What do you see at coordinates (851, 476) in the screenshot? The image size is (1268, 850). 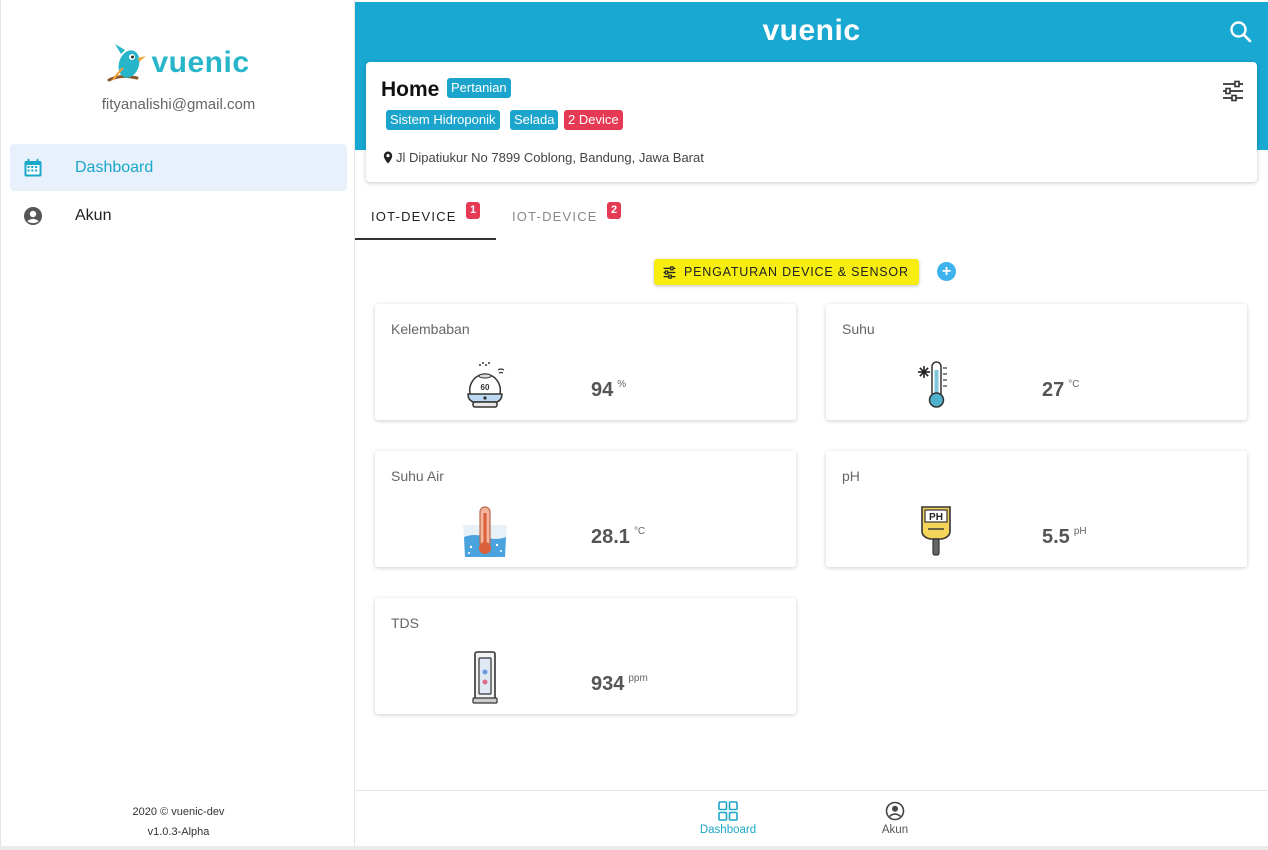 I see `sensor-name: pH` at bounding box center [851, 476].